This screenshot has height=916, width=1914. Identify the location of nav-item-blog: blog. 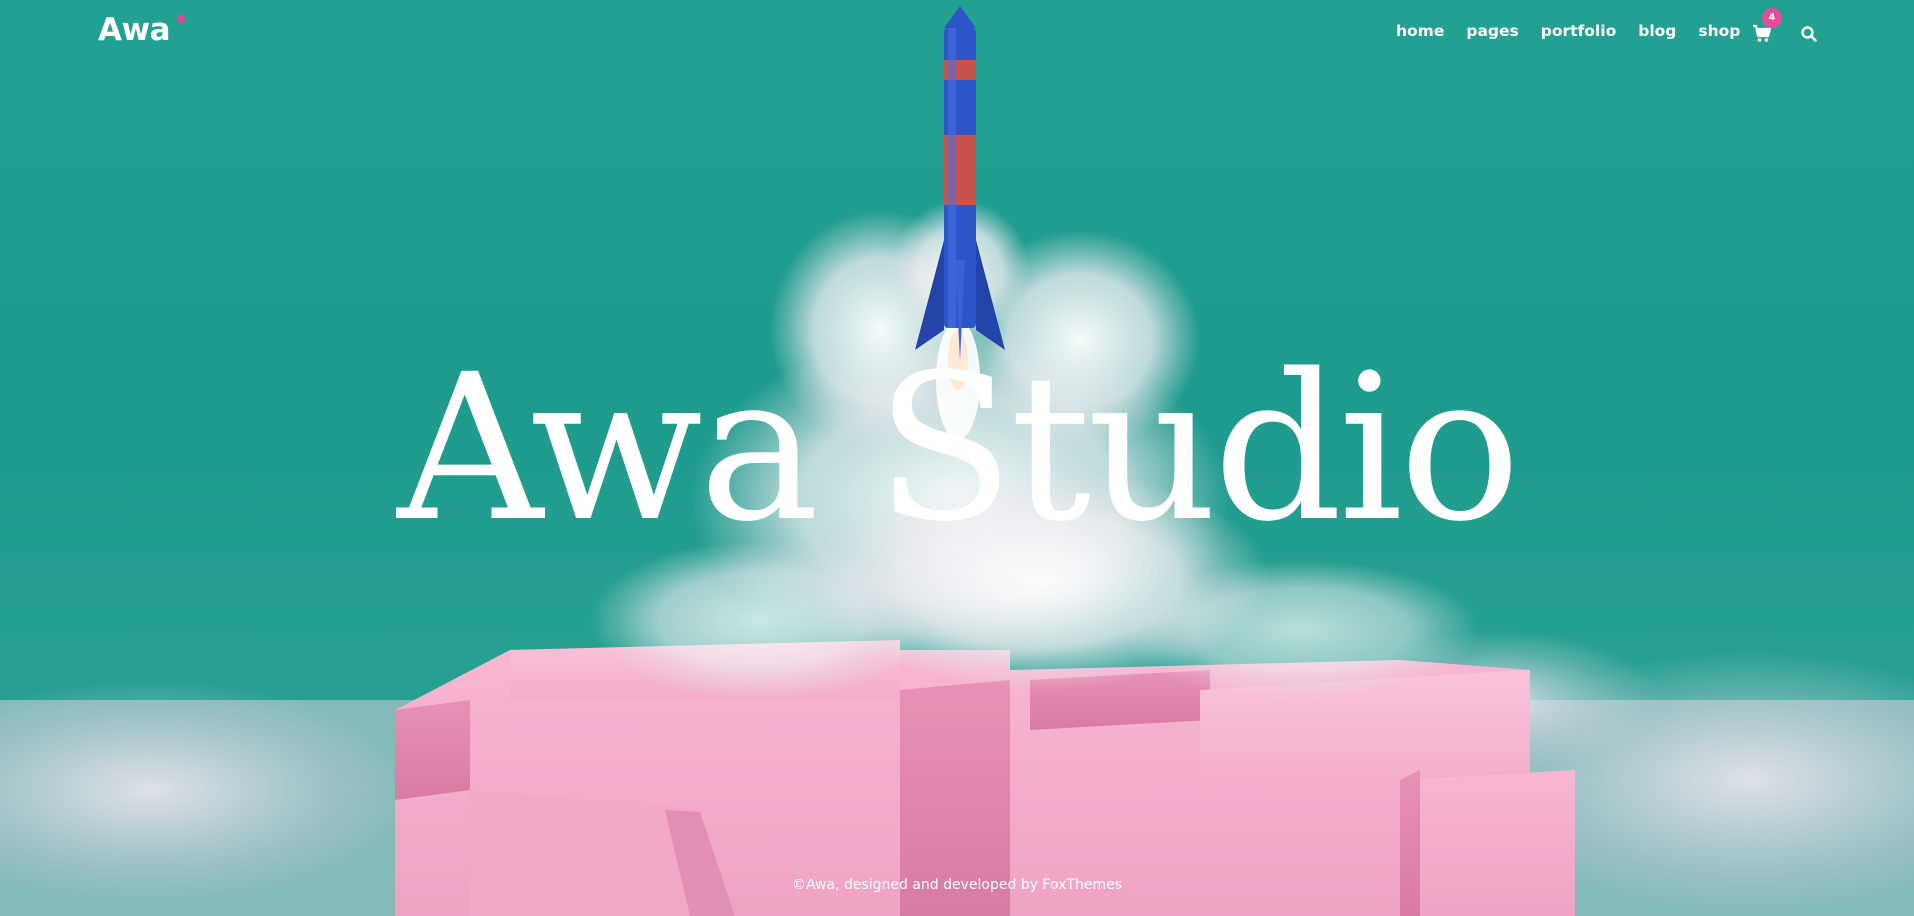
(1657, 31).